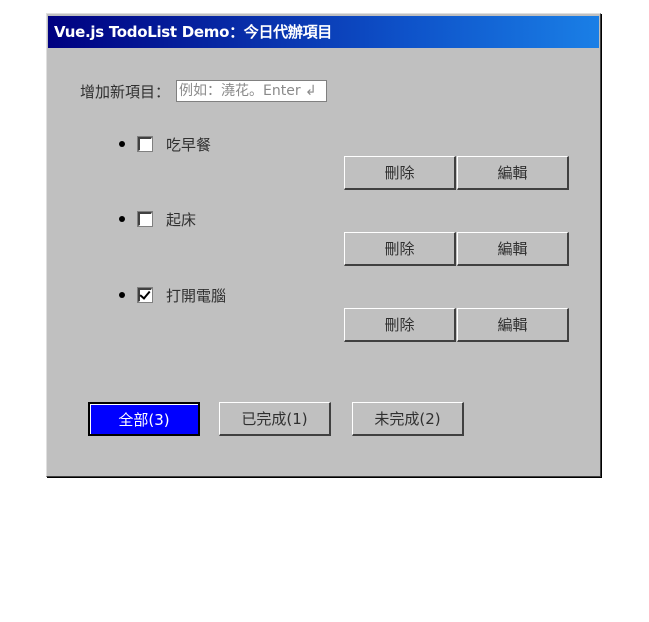 The image size is (649, 622). I want to click on add-item-input, so click(252, 91).